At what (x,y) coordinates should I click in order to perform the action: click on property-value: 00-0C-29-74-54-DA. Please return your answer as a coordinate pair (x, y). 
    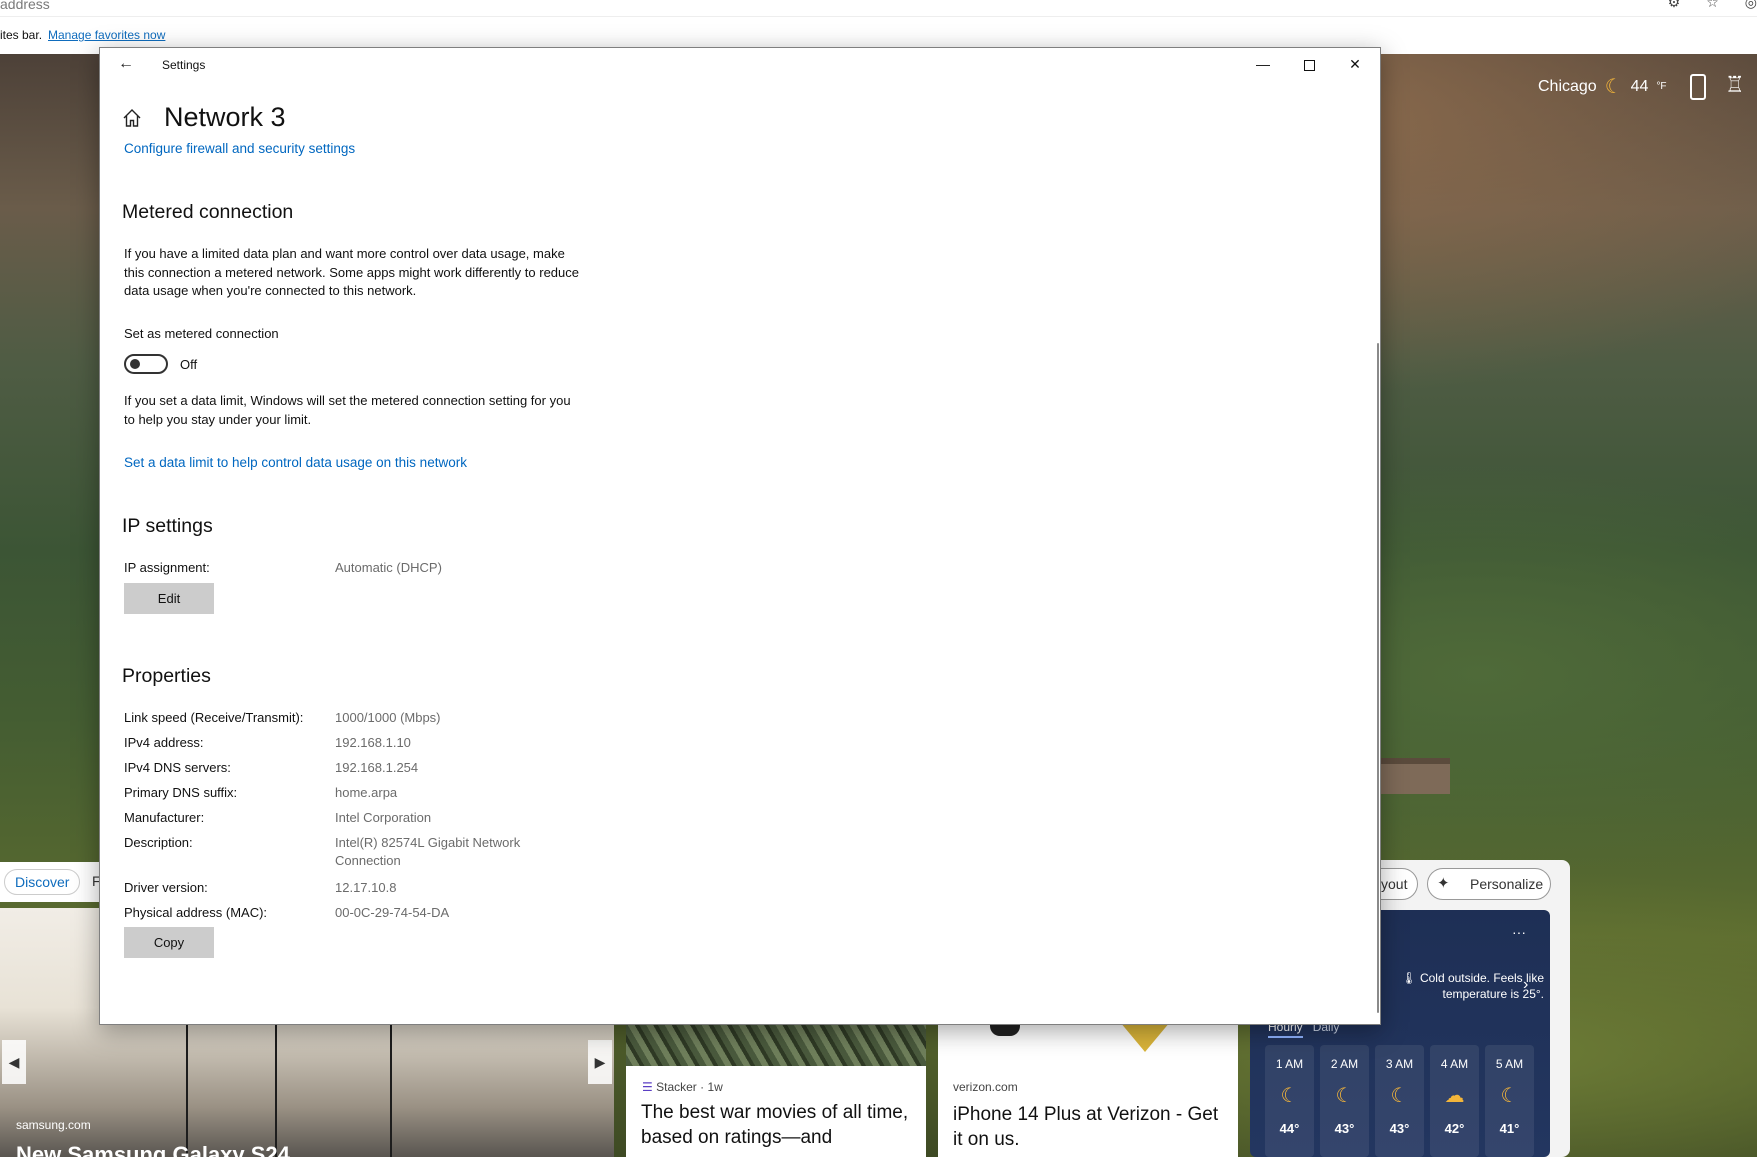
    Looking at the image, I should click on (392, 912).